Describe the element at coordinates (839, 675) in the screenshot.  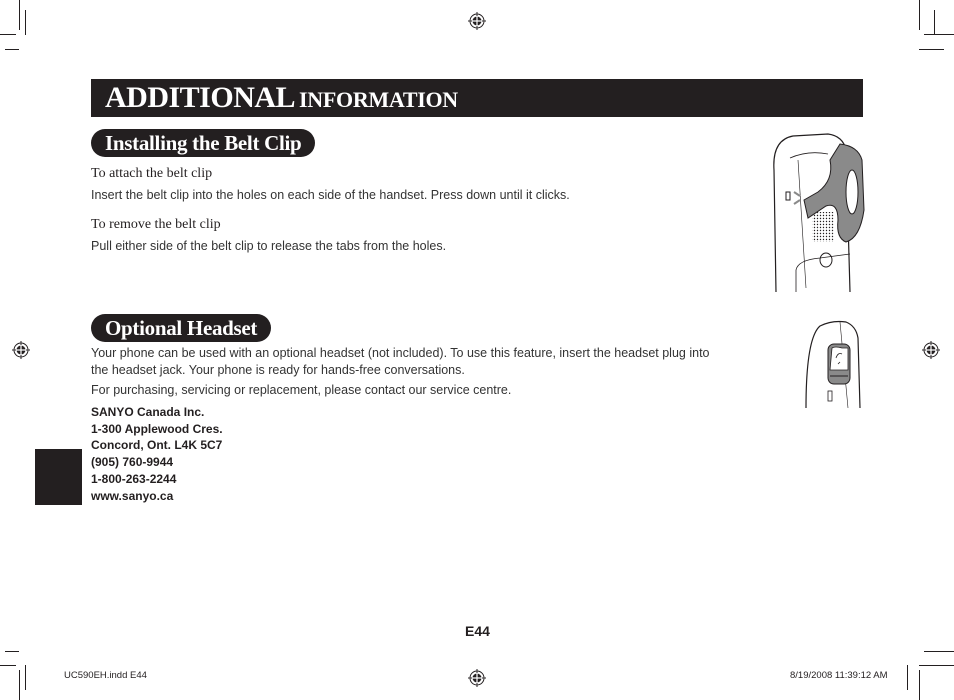
I see `footer-timestamp: 8/19/2008 11:39:12 AM` at that location.